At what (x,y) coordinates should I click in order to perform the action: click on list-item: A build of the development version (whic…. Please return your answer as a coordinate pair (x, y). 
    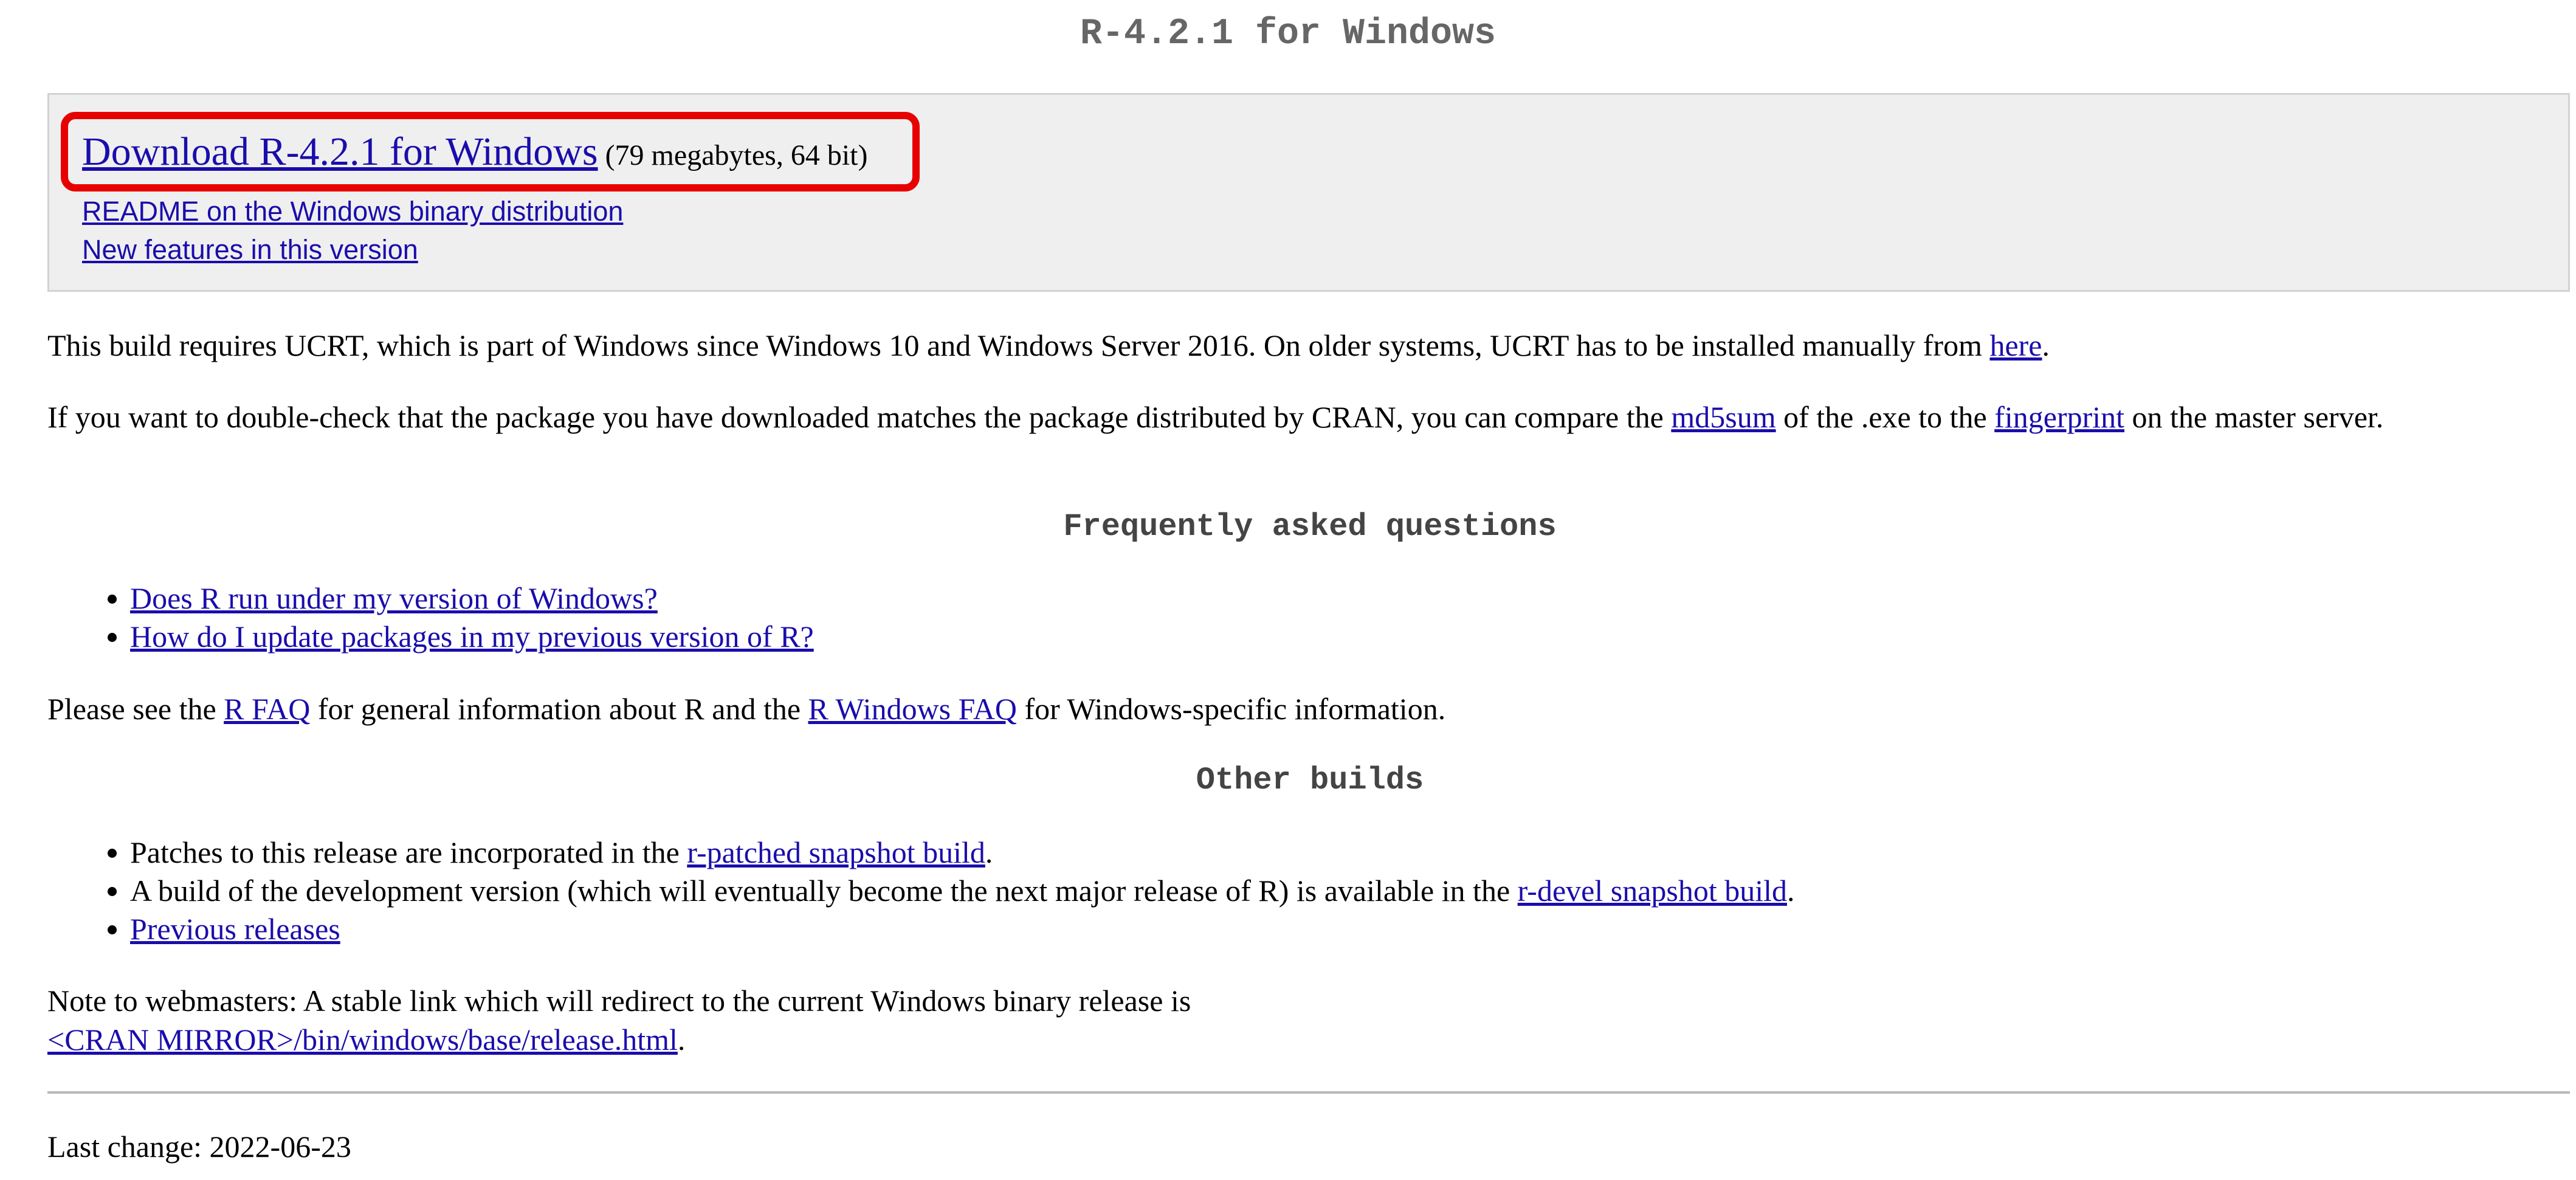
    Looking at the image, I should click on (962, 891).